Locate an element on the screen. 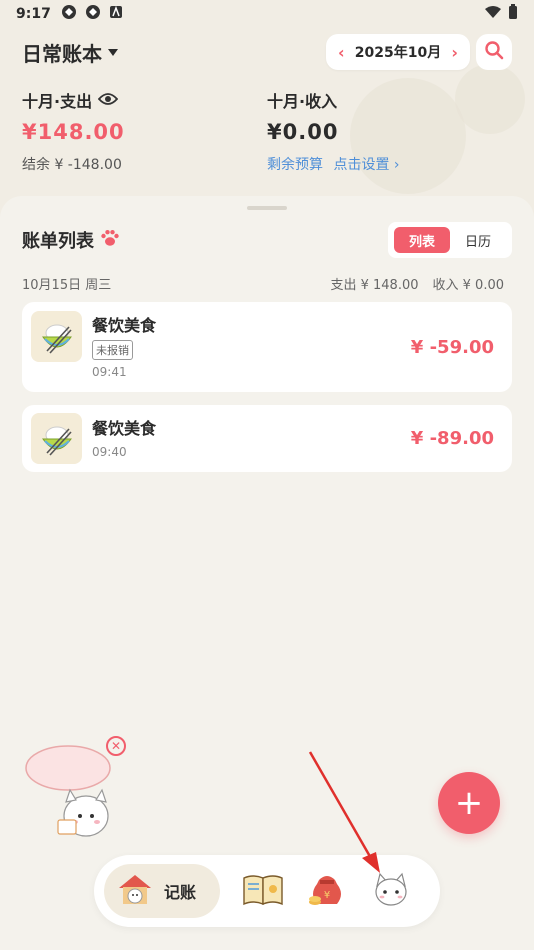  list-item: 餐饮美食 09:40 ¥ -89.00 is located at coordinates (267, 438).